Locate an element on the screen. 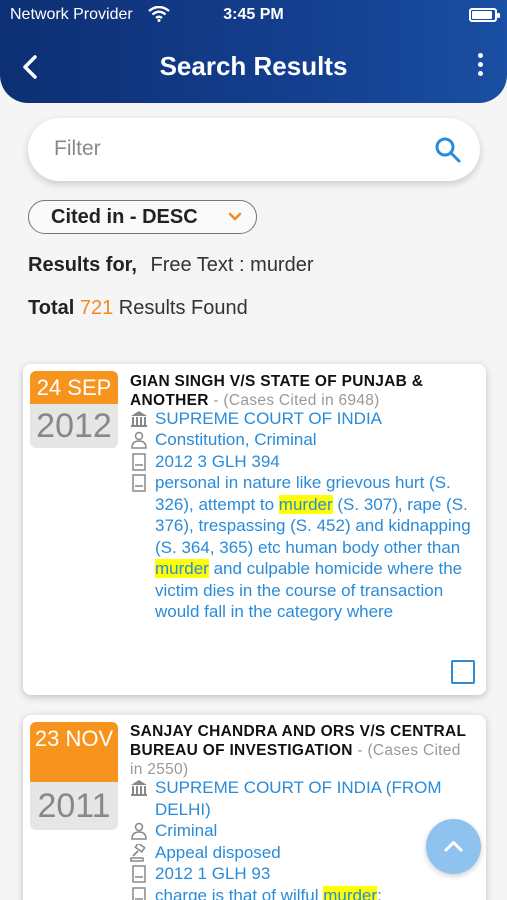  clock: 3:45 PM is located at coordinates (253, 14).